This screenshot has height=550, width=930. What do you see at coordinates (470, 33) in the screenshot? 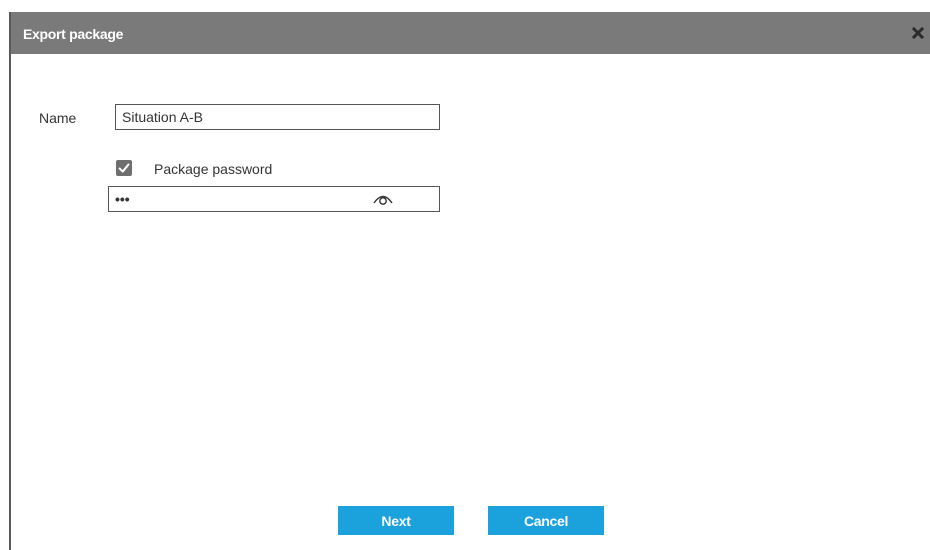
I see `dialog-titlebar: Export package` at bounding box center [470, 33].